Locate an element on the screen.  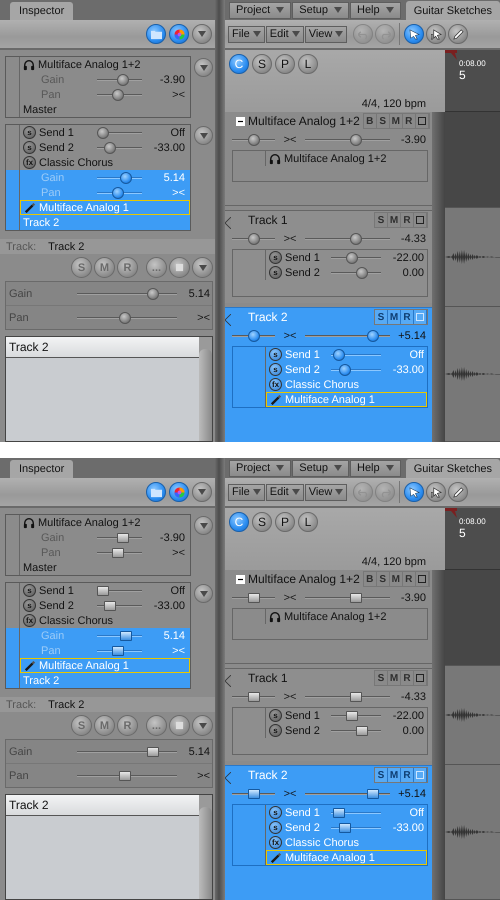
parameter-value: >< is located at coordinates (203, 318).